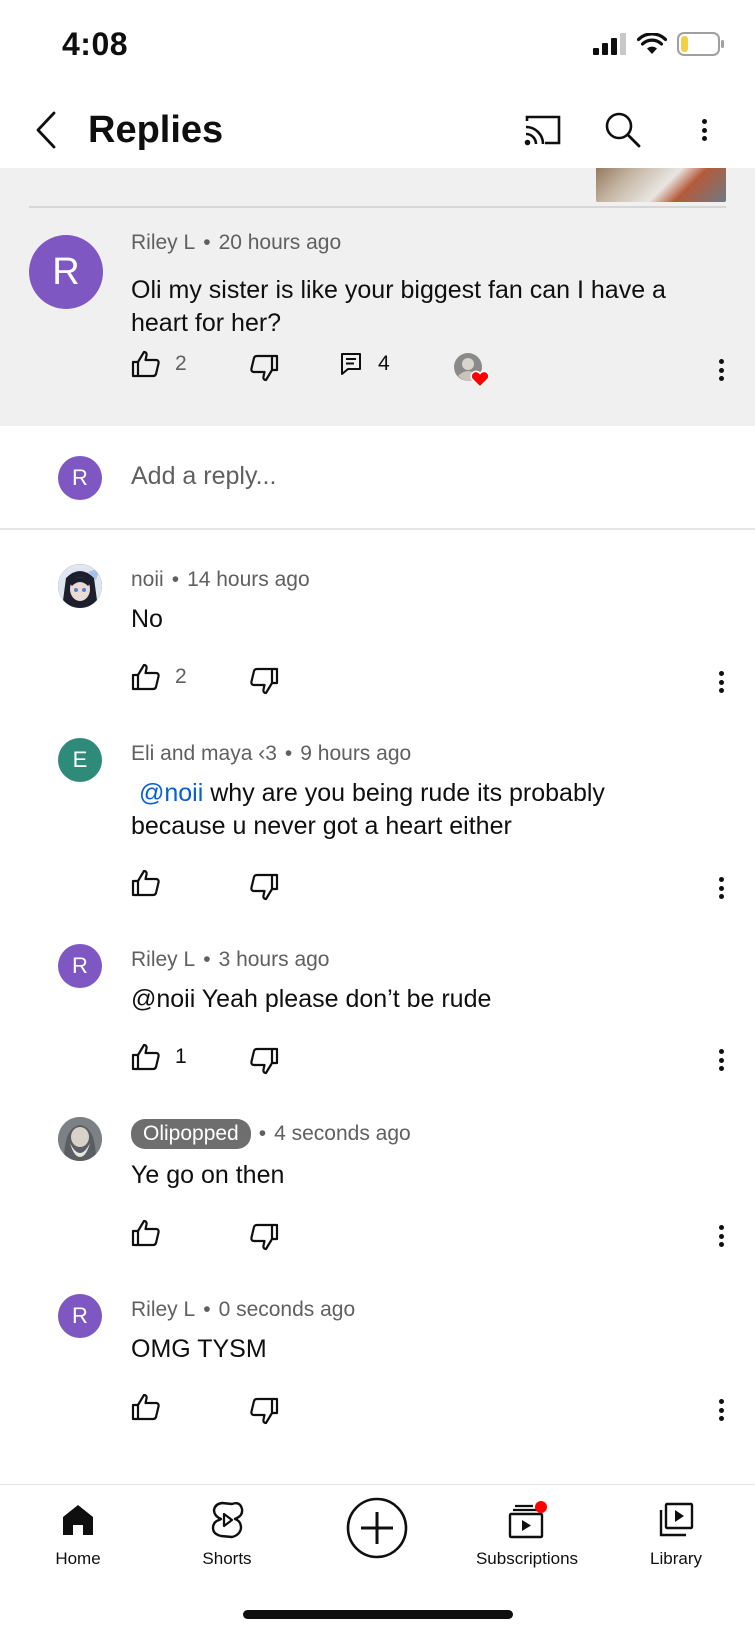 The height and width of the screenshot is (1634, 755). I want to click on cast-button, so click(543, 130).